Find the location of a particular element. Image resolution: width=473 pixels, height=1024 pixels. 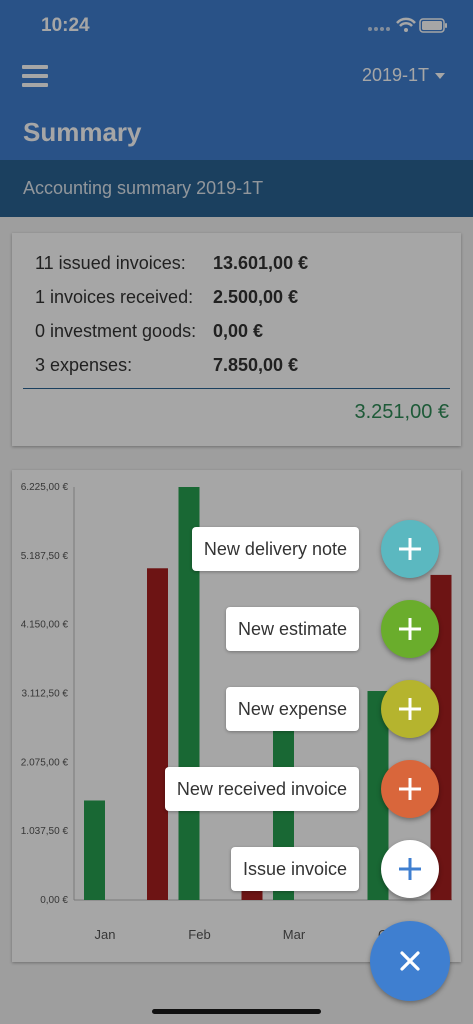

fab-menu-label: Issue invoice is located at coordinates (294, 869).